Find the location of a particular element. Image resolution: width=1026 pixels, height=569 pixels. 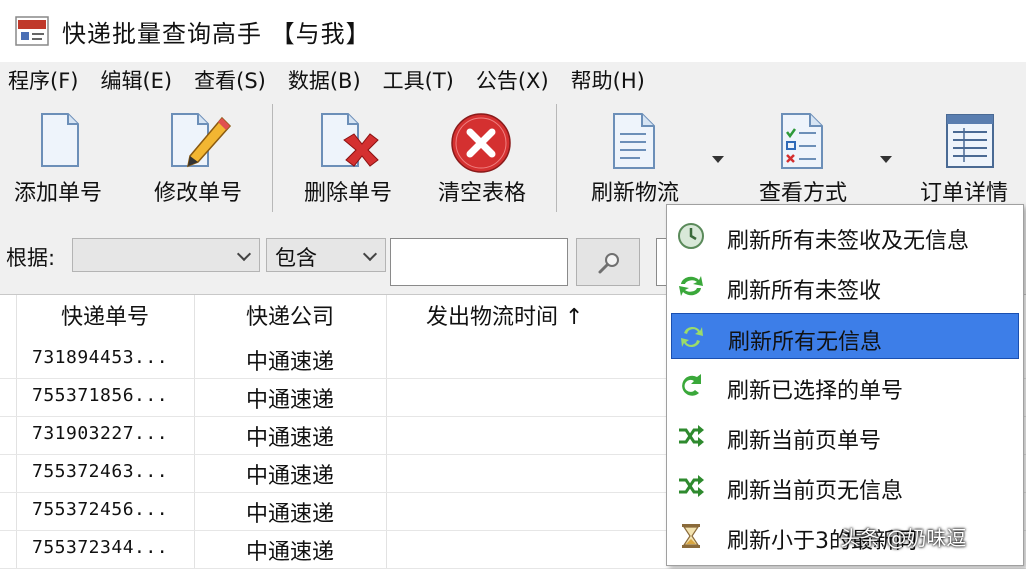

clear-x-circle-icon is located at coordinates (481, 143).